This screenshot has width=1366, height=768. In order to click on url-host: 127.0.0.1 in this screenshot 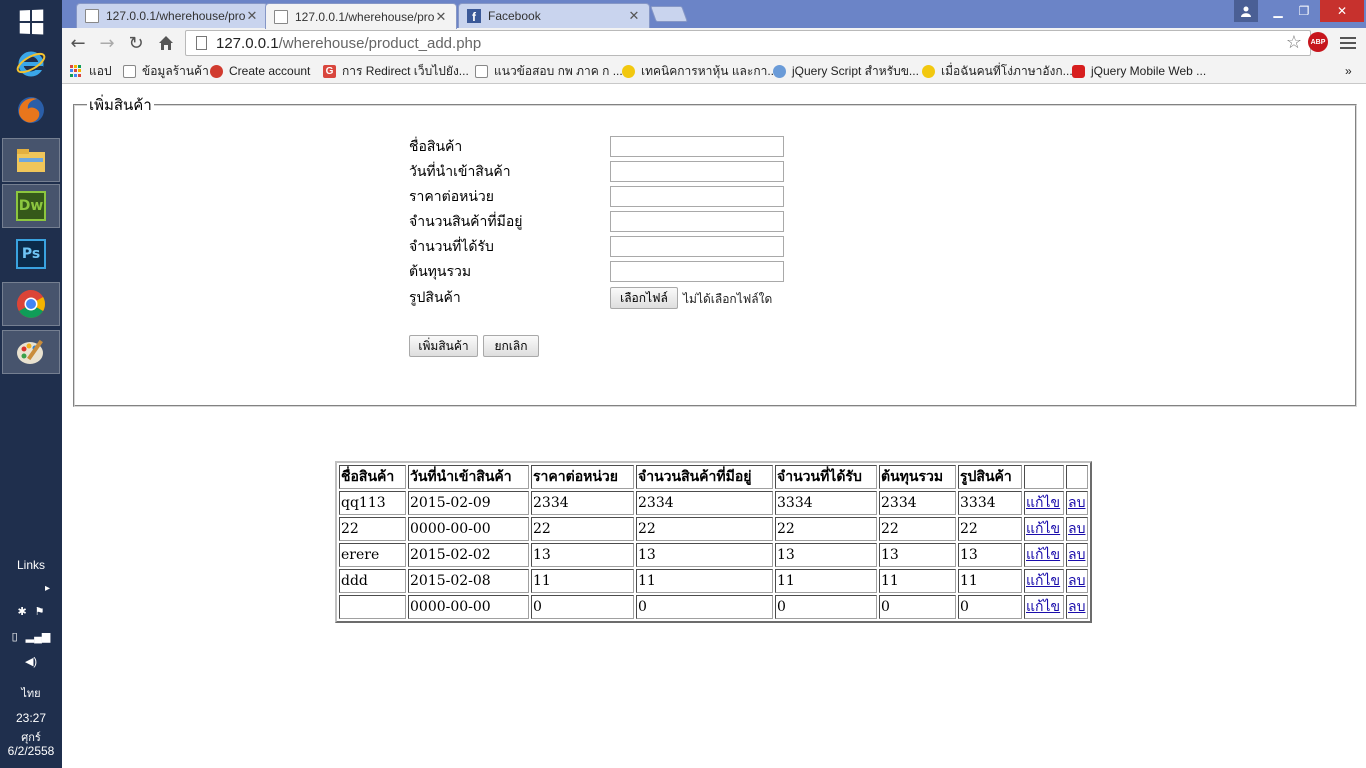, I will do `click(247, 43)`.